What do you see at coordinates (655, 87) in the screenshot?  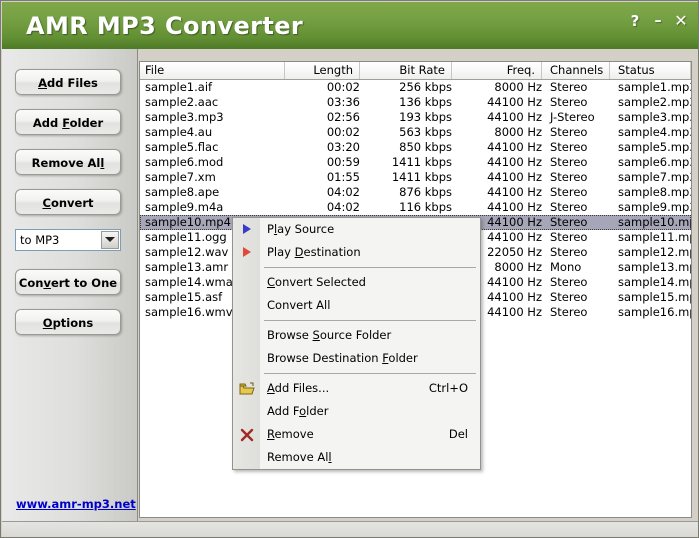 I see `cell-status: sample1.mp3` at bounding box center [655, 87].